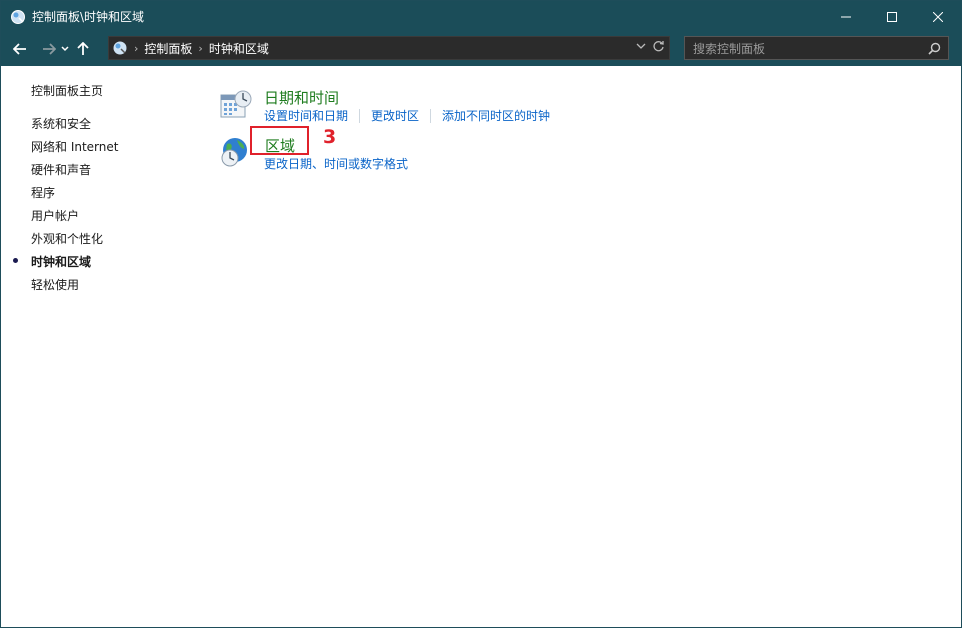 Image resolution: width=962 pixels, height=628 pixels. I want to click on date-time-links: 设置时间和日期 更改时区 添加不同时区的时钟, so click(407, 115).